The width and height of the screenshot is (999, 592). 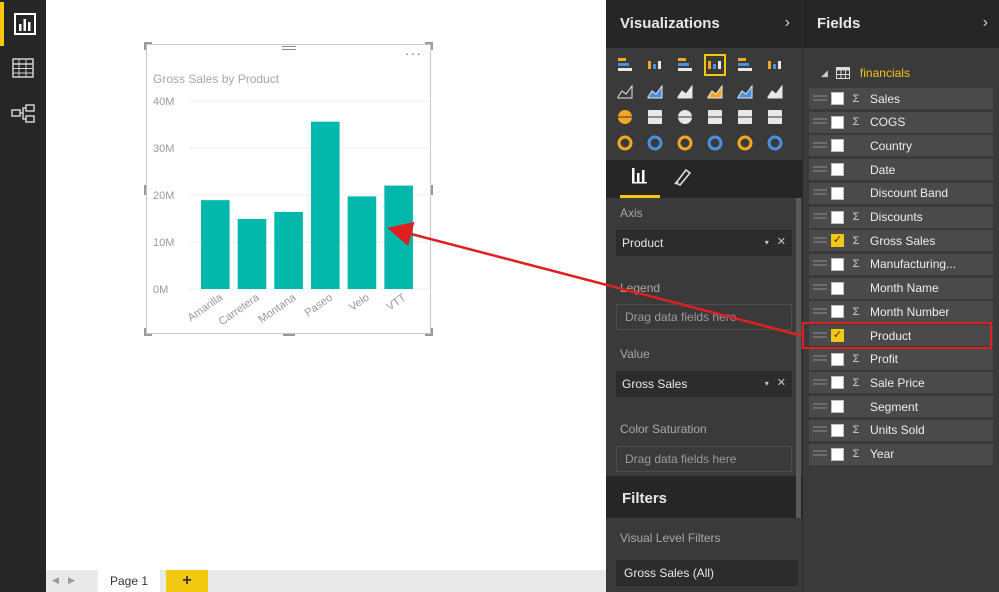 What do you see at coordinates (595, 279) in the screenshot?
I see `annotation-arrow` at bounding box center [595, 279].